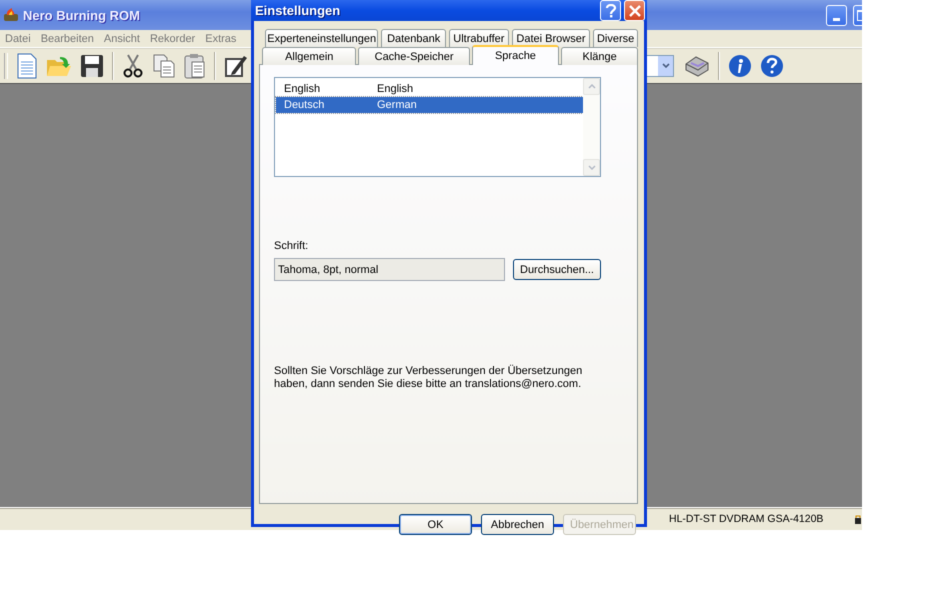 This screenshot has width=951, height=610. Describe the element at coordinates (666, 66) in the screenshot. I see `caret-icon` at that location.